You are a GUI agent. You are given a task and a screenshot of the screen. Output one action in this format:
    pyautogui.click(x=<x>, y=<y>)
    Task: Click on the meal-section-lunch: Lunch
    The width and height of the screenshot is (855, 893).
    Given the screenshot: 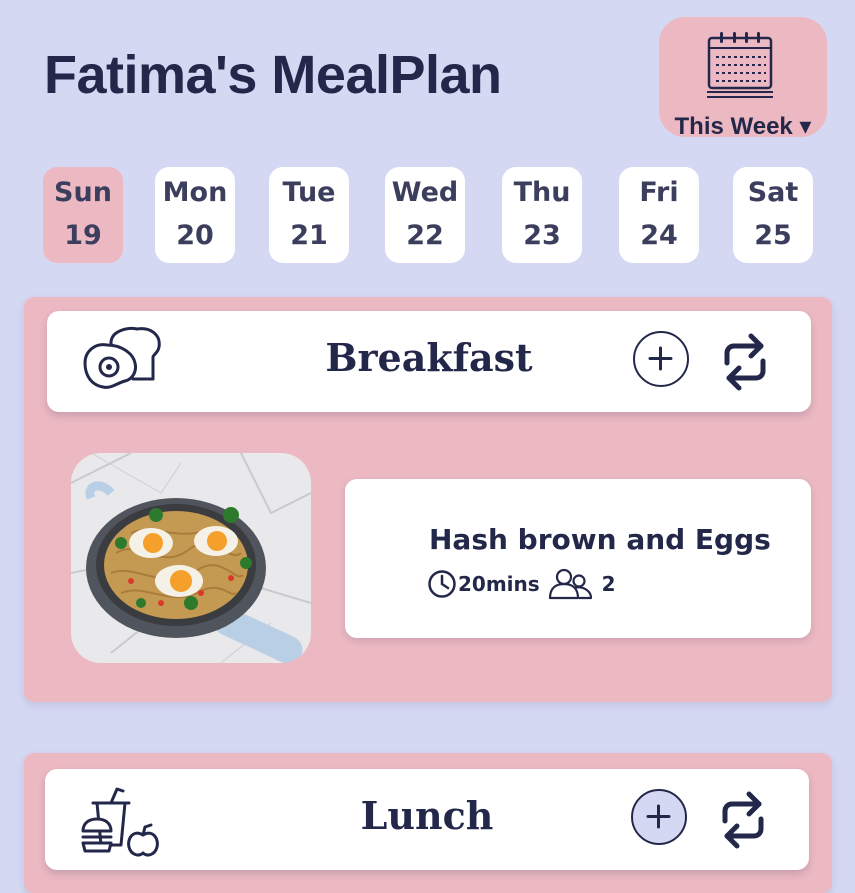 What is the action you would take?
    pyautogui.click(x=428, y=823)
    